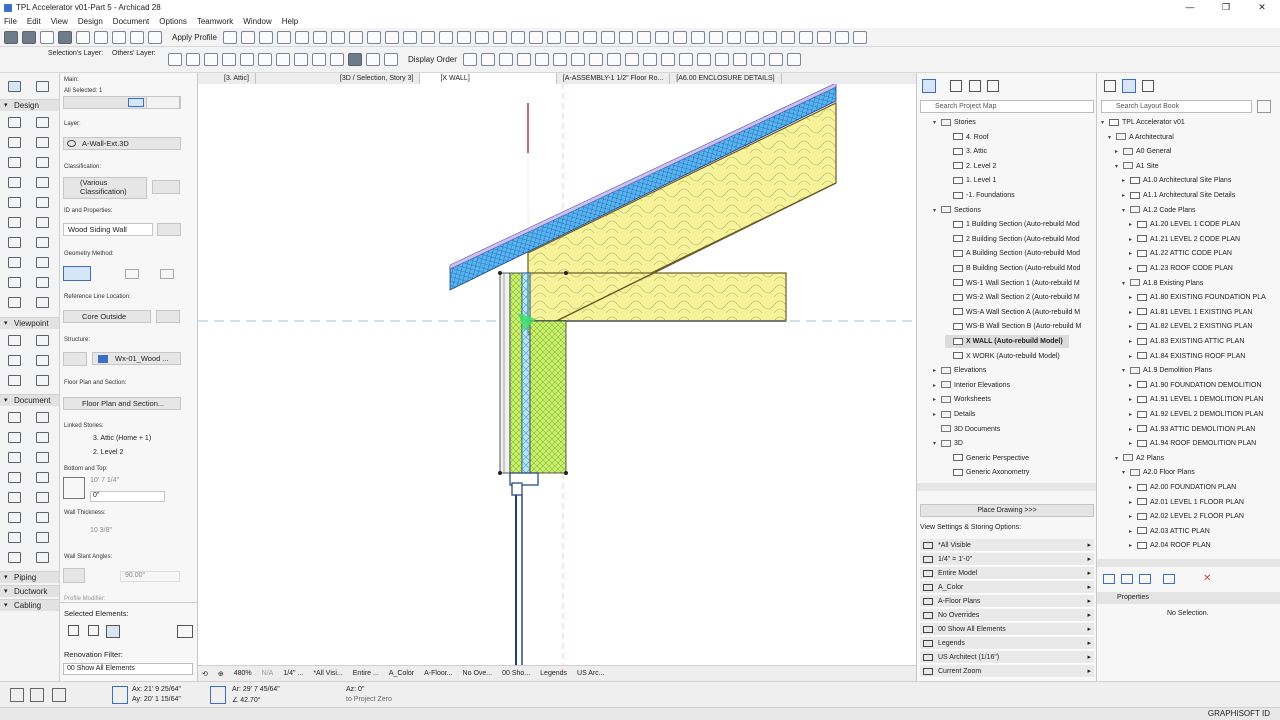  What do you see at coordinates (962, 399) in the screenshot?
I see `tree-item: ▸ Worksheets` at bounding box center [962, 399].